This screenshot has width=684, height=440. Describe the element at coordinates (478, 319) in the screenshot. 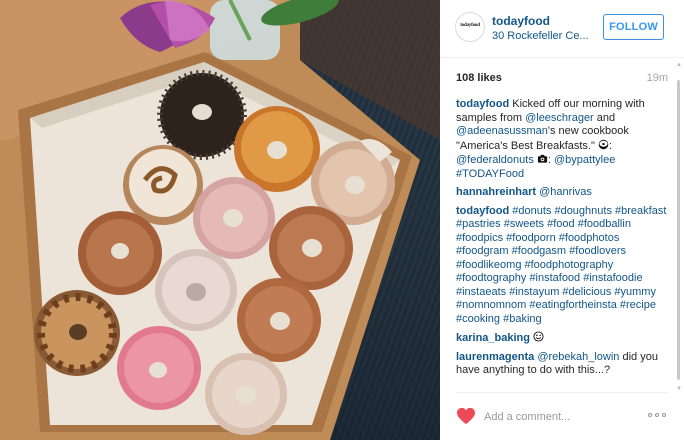

I see `hashtag-link: #cooking` at that location.